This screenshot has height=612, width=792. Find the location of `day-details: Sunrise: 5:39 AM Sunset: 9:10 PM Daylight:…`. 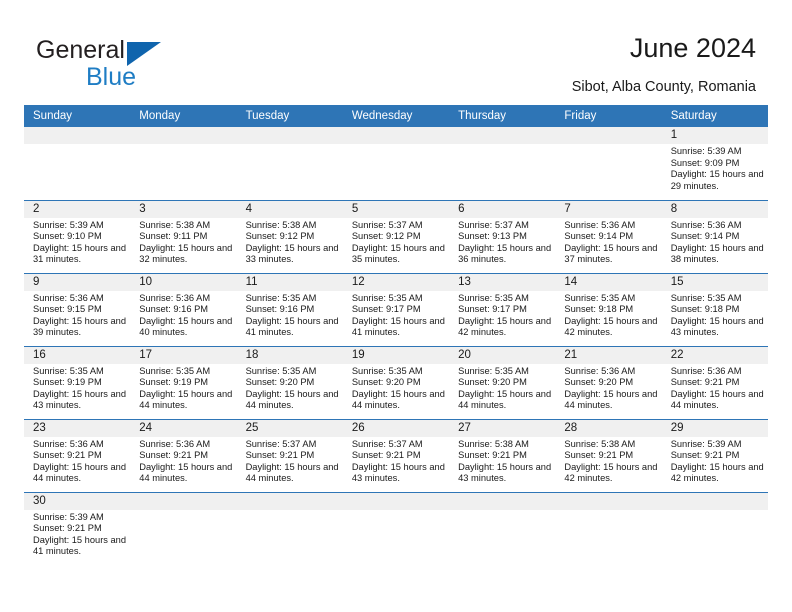

day-details: Sunrise: 5:39 AM Sunset: 9:10 PM Daylight:… is located at coordinates (77, 242).